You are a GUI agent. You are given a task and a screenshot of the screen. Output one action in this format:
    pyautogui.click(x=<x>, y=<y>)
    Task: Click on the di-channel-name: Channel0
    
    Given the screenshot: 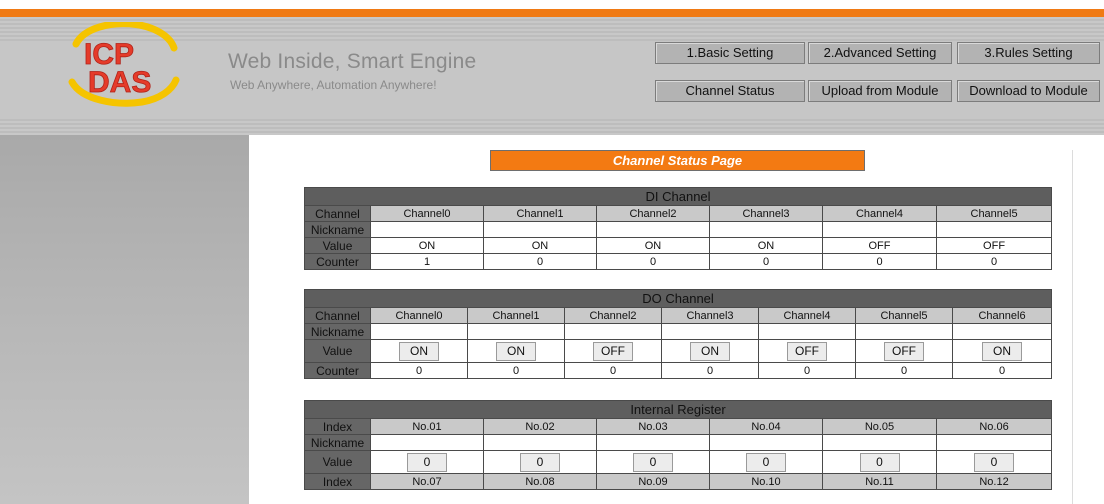 What is the action you would take?
    pyautogui.click(x=427, y=213)
    